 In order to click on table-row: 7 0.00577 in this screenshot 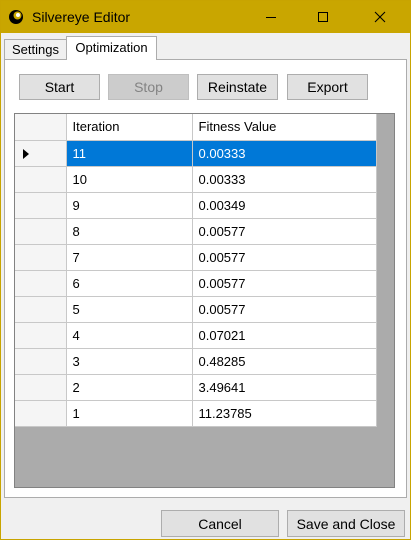, I will do `click(196, 257)`.